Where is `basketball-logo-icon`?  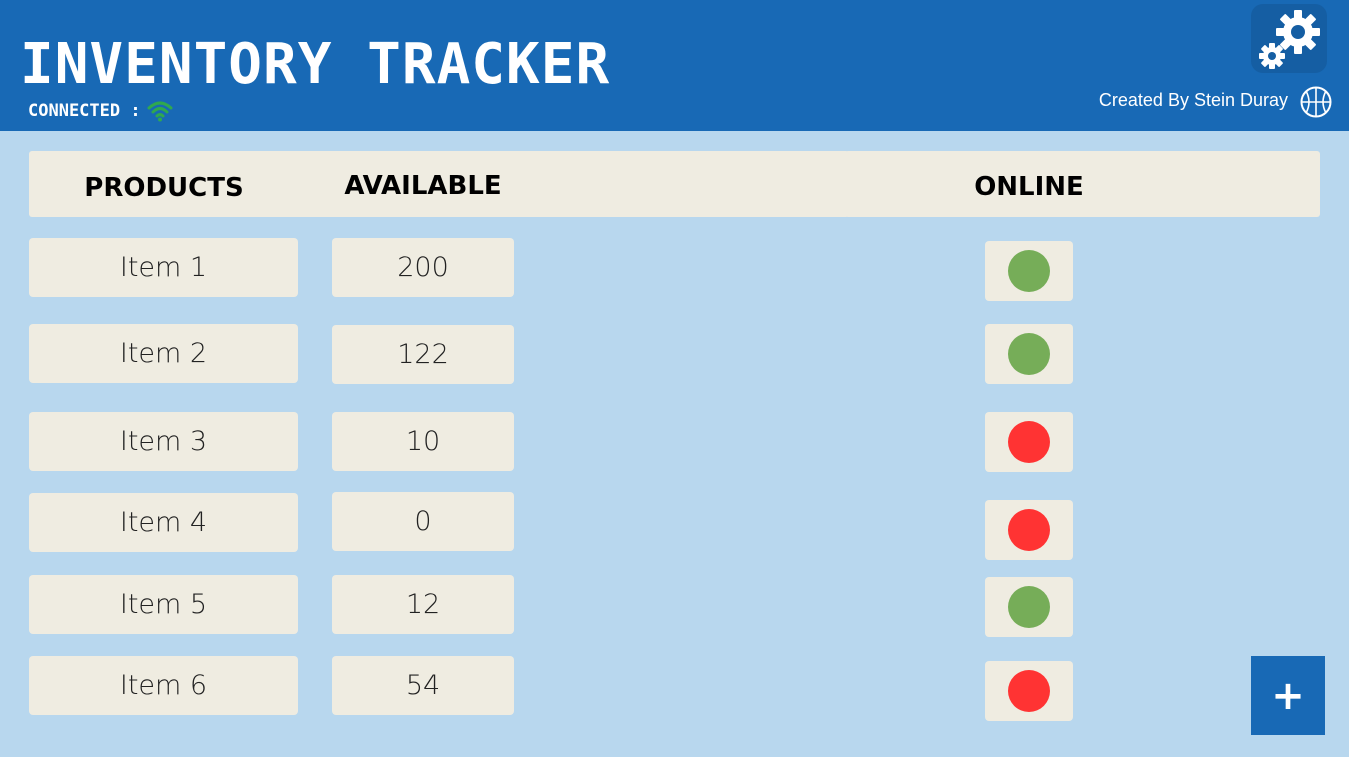 basketball-logo-icon is located at coordinates (1316, 102).